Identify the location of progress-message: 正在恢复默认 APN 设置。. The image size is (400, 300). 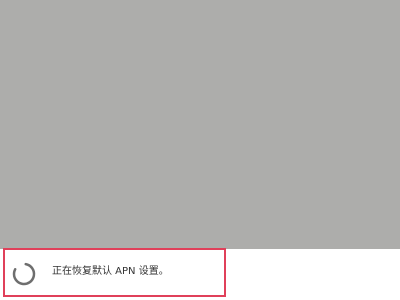
(110, 271).